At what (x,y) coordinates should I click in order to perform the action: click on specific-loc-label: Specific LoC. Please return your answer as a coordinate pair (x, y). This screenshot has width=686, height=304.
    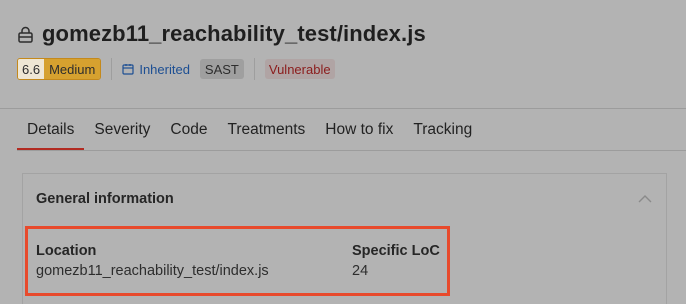
    Looking at the image, I should click on (396, 251).